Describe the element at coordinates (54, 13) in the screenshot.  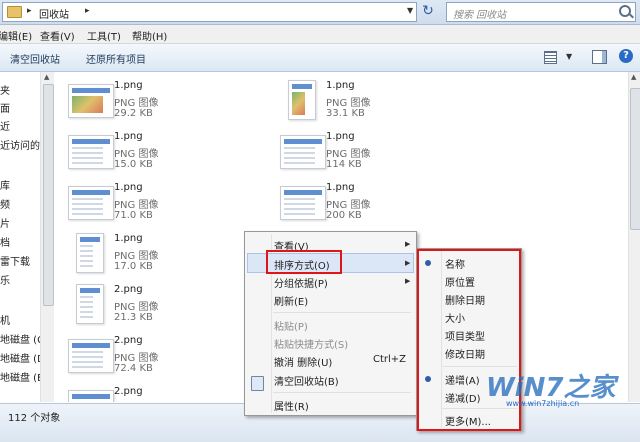
I see `breadcrumb-recycle-bin: 回收站` at that location.